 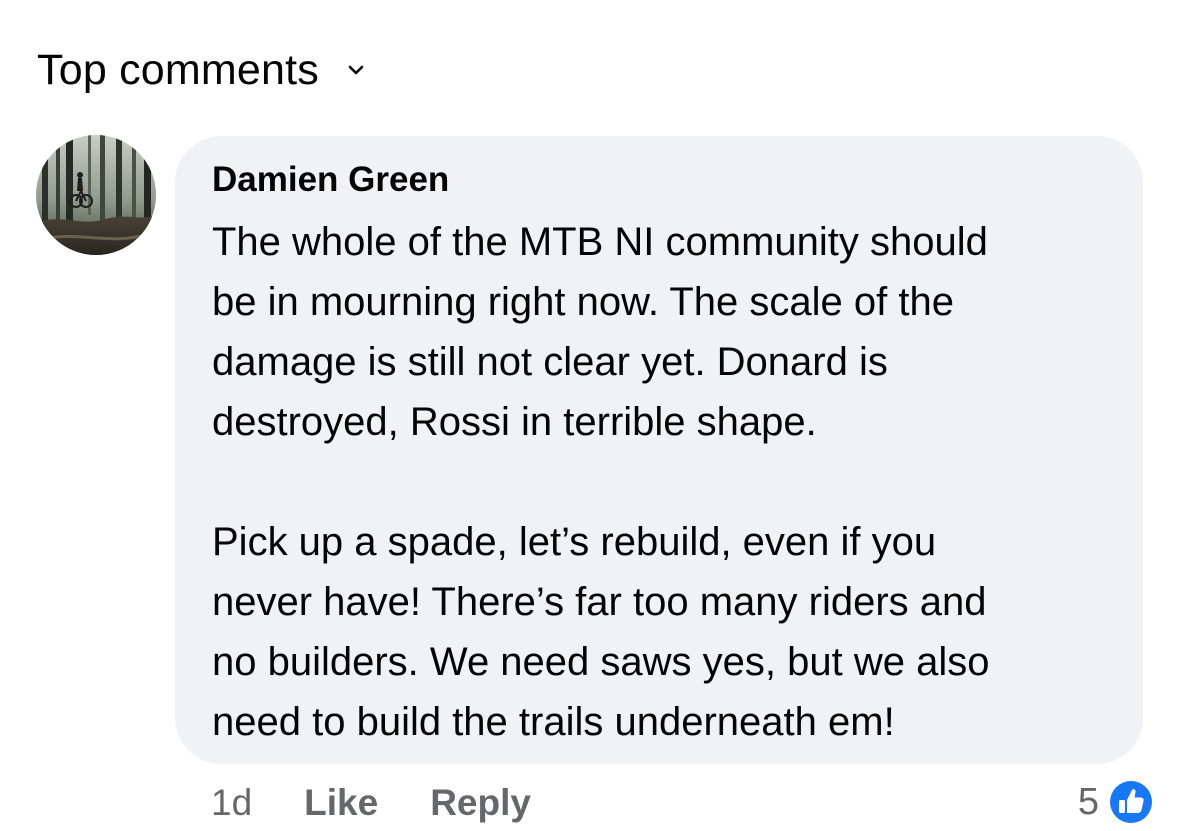 I want to click on sort-label: Top comments, so click(x=178, y=69).